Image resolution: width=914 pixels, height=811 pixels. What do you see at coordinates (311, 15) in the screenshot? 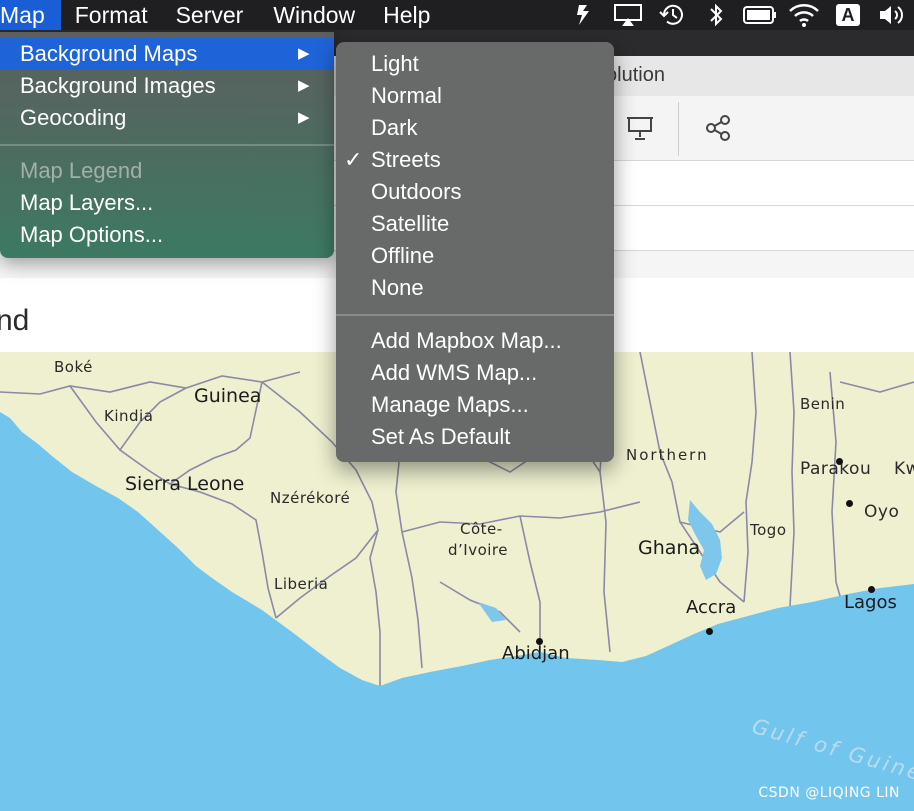
I see `menu-window: Window` at bounding box center [311, 15].